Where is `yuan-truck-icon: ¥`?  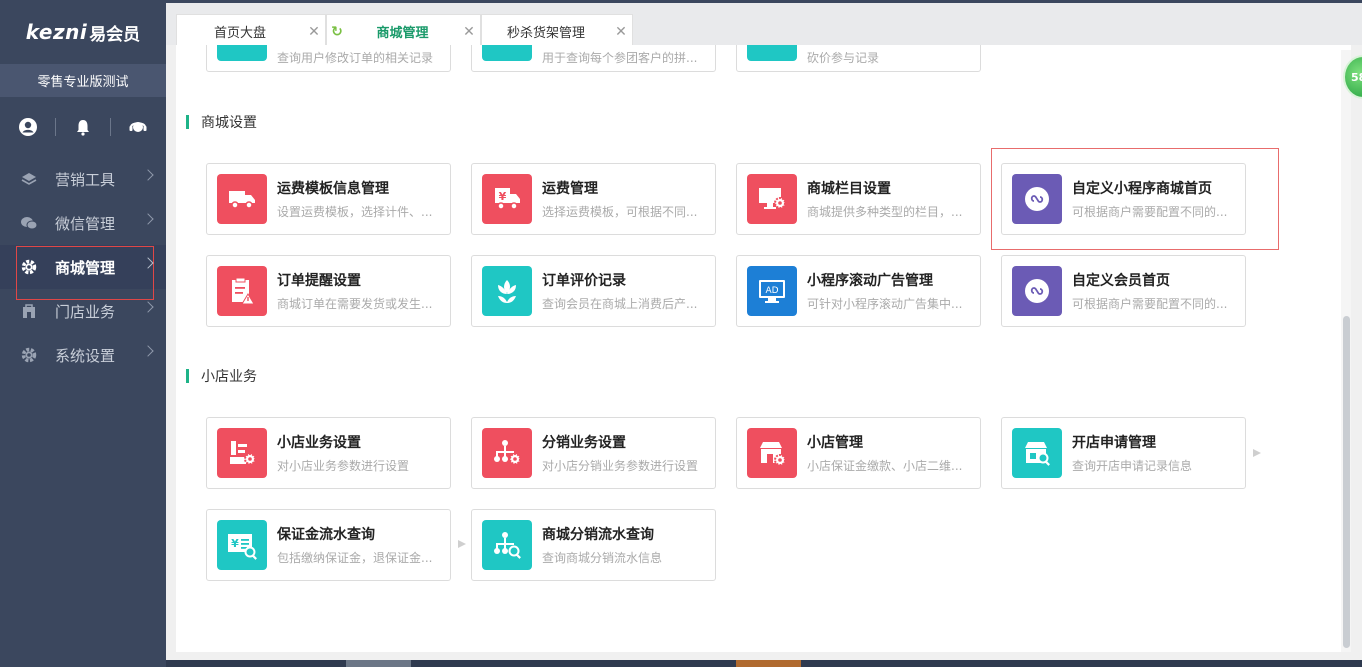
yuan-truck-icon: ¥ is located at coordinates (507, 199).